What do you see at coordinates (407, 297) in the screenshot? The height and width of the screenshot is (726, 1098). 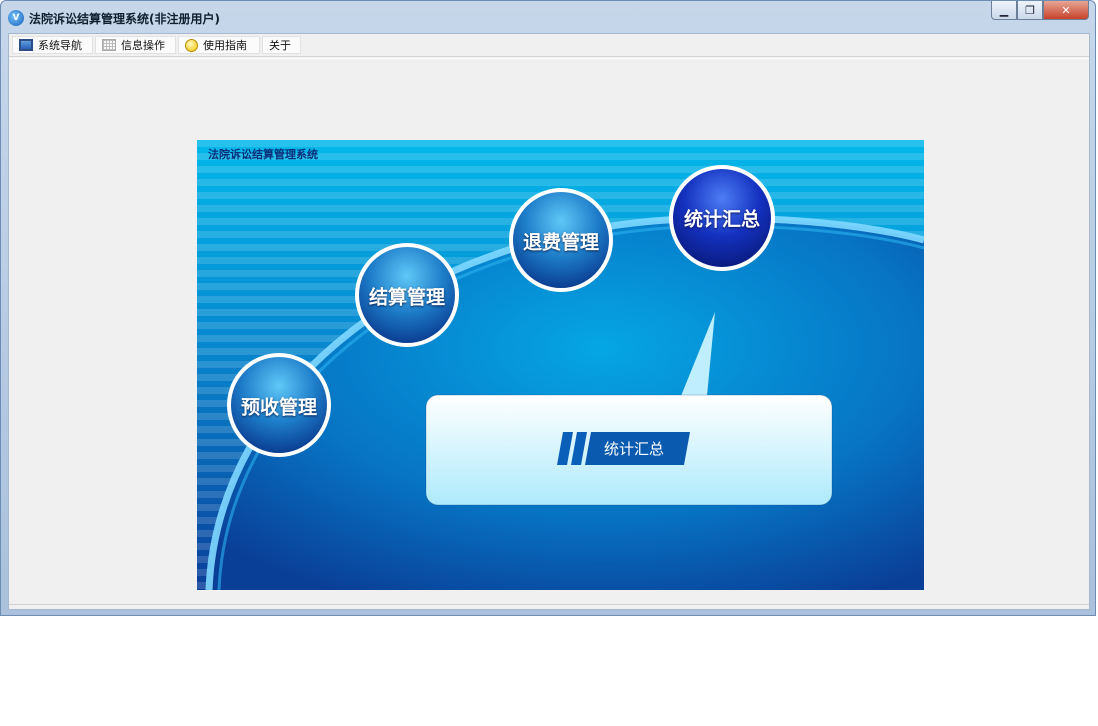 I see `node-settlement-label: 结算管理` at bounding box center [407, 297].